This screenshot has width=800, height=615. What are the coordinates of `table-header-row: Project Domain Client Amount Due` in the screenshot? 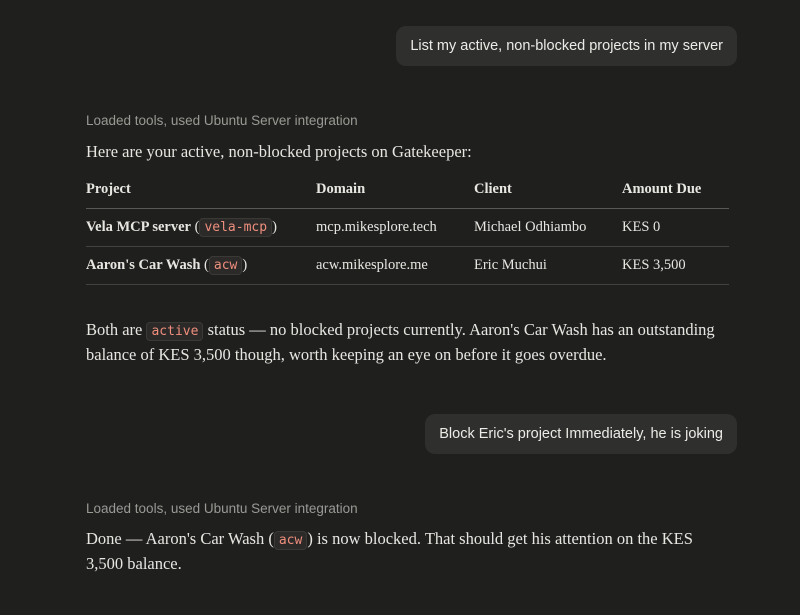 It's located at (407, 189).